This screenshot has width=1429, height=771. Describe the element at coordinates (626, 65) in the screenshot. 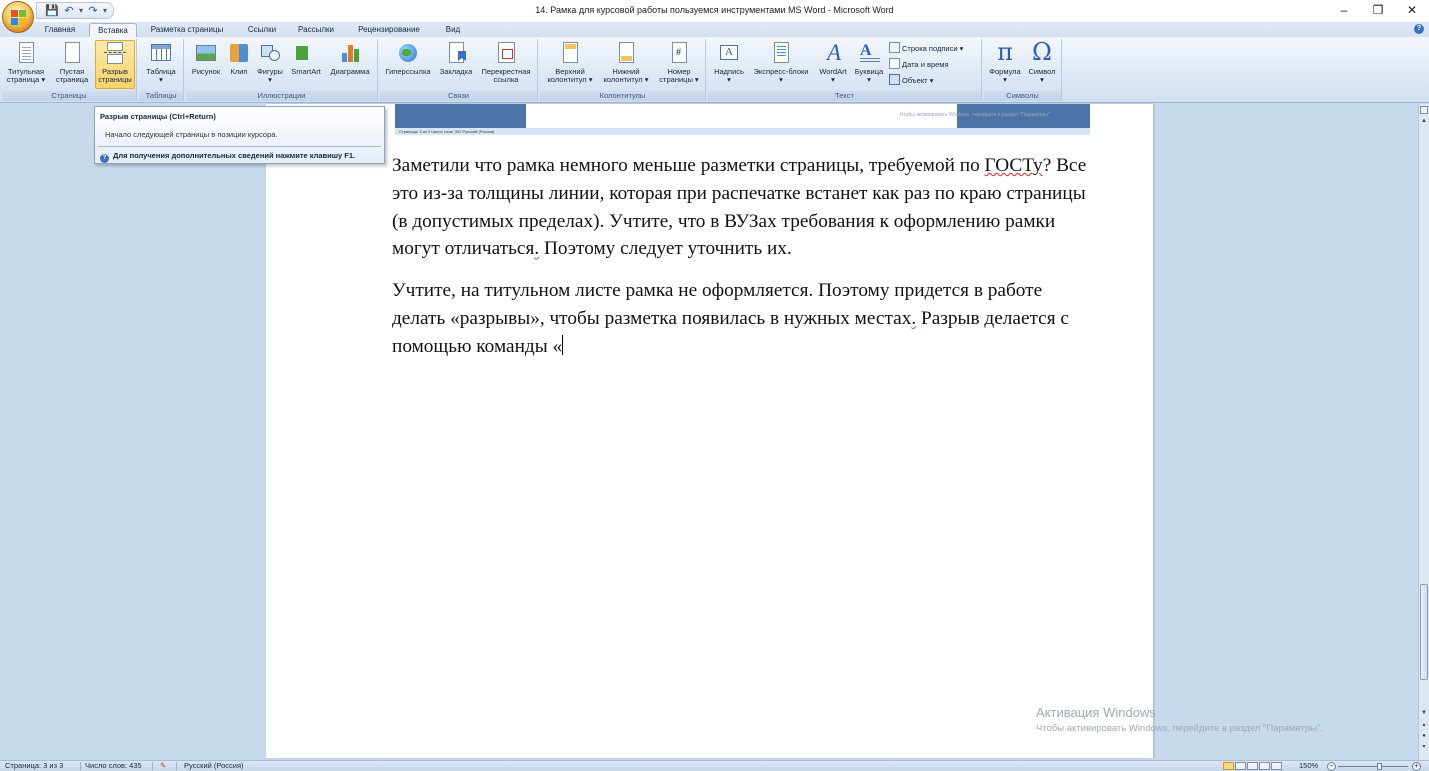

I see `footer-button: Нижний колонтитул ▾` at that location.